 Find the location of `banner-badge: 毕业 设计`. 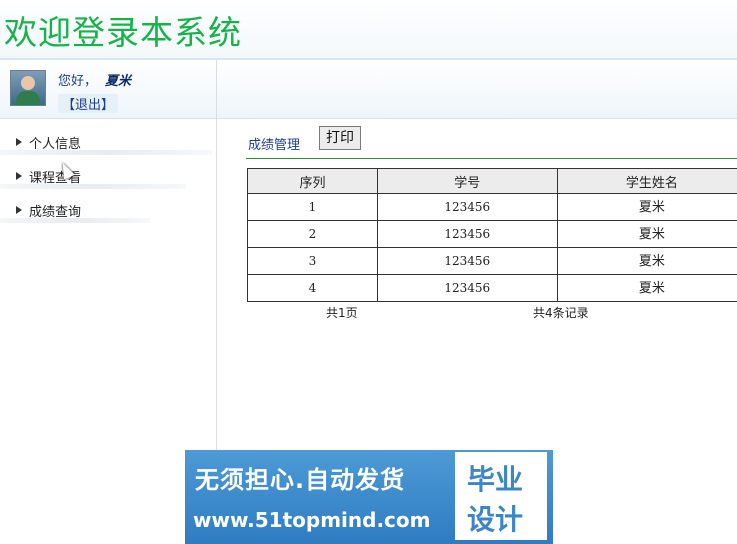

banner-badge: 毕业 设计 is located at coordinates (501, 496).